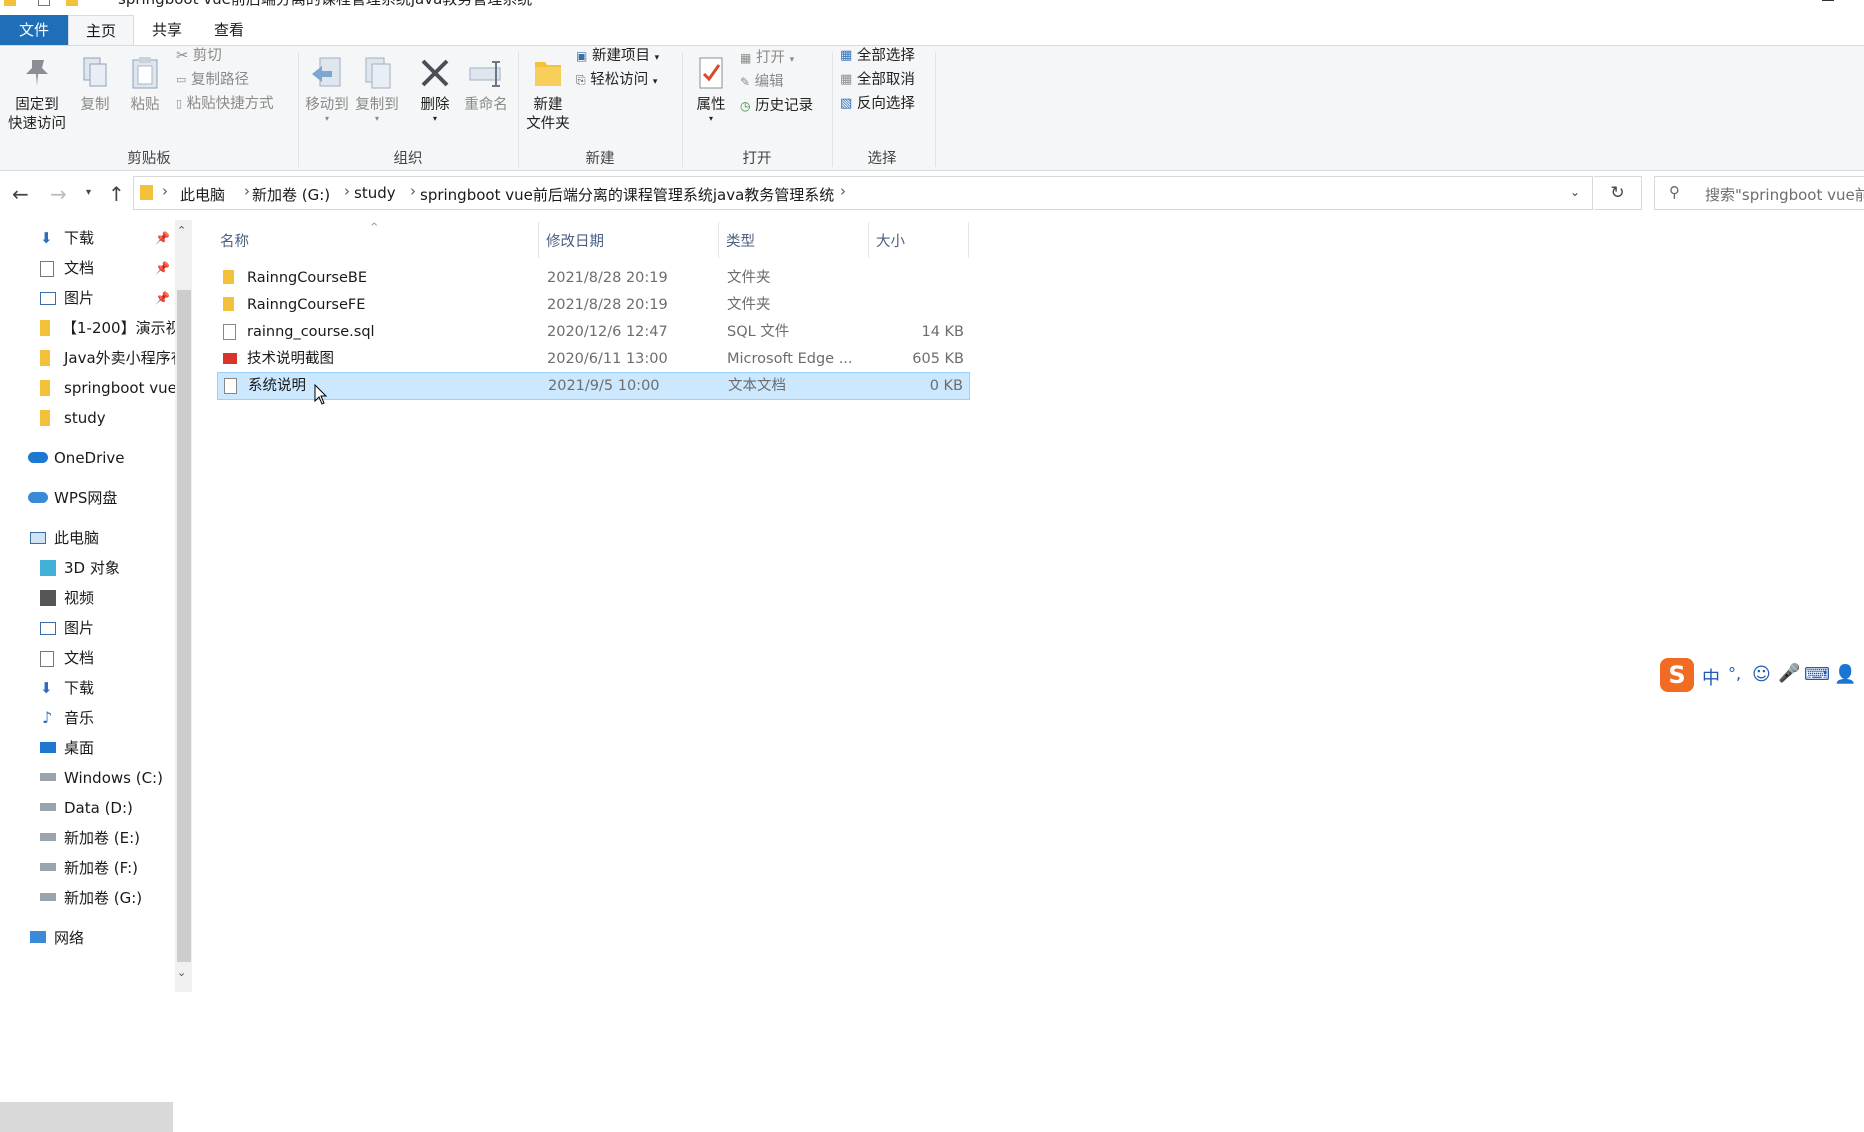 The height and width of the screenshot is (1132, 1864). What do you see at coordinates (107, 268) in the screenshot?
I see `nav-item-documents: 文档 📌` at bounding box center [107, 268].